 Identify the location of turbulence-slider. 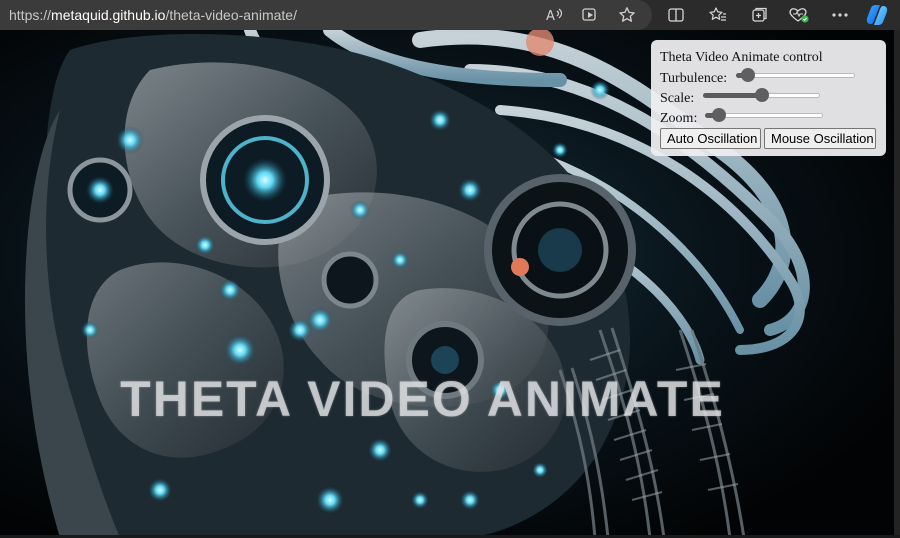
(795, 76).